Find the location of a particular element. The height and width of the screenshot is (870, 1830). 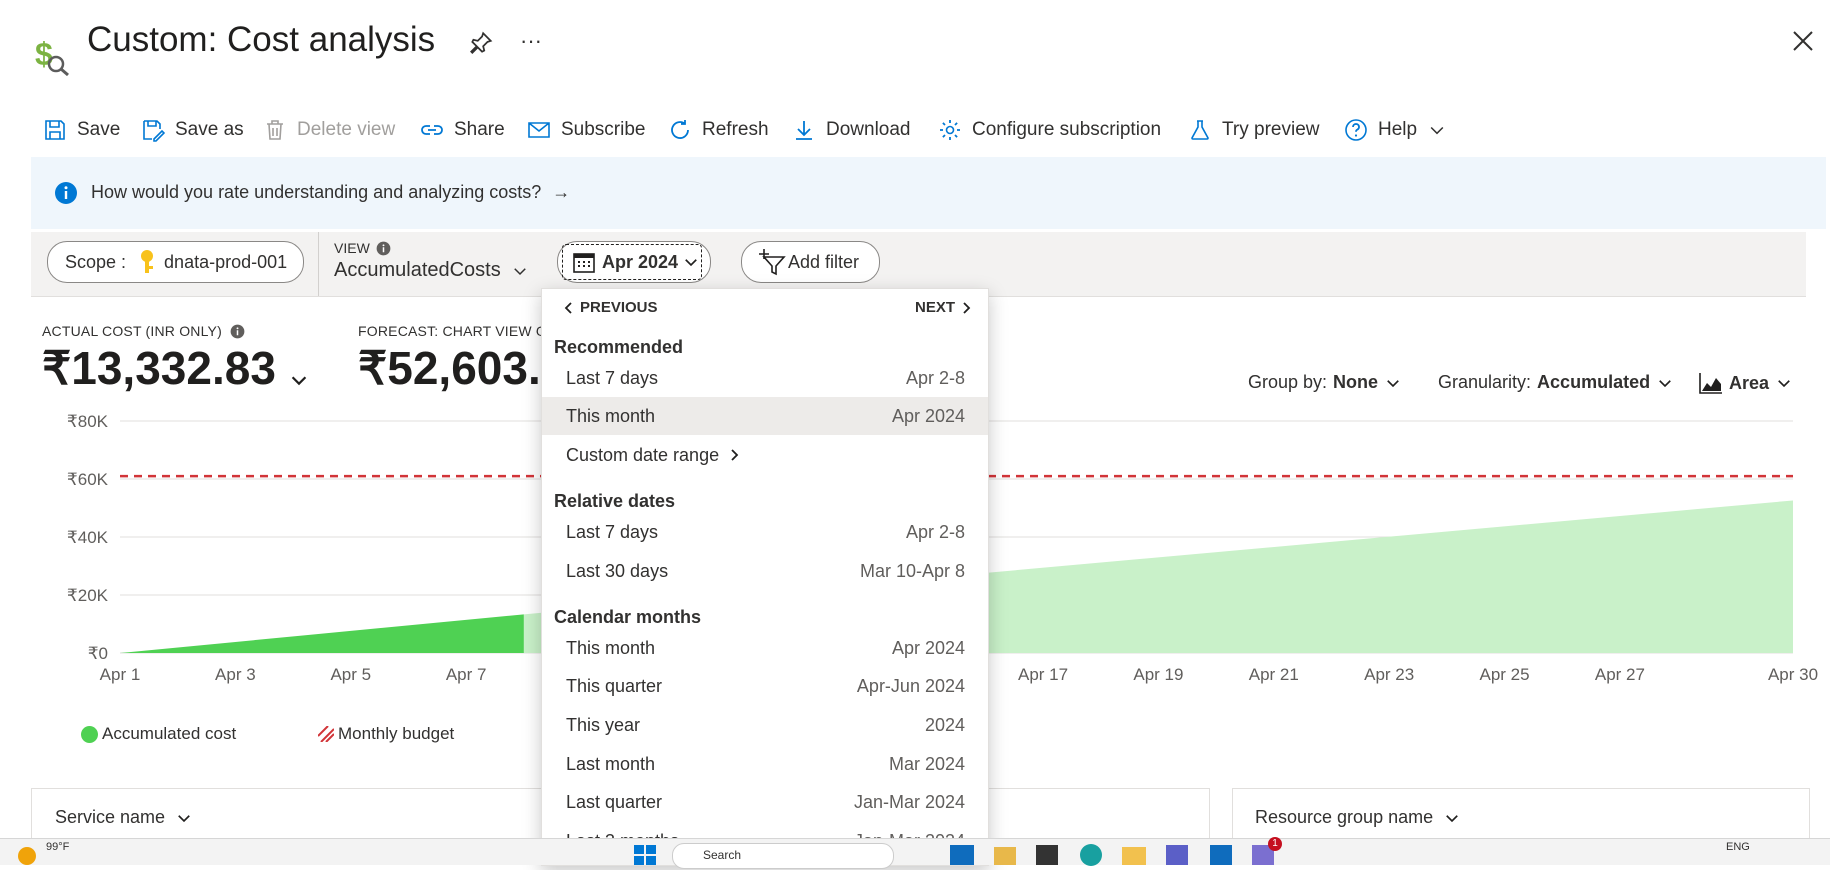

language-indicator: ENG is located at coordinates (1738, 847).